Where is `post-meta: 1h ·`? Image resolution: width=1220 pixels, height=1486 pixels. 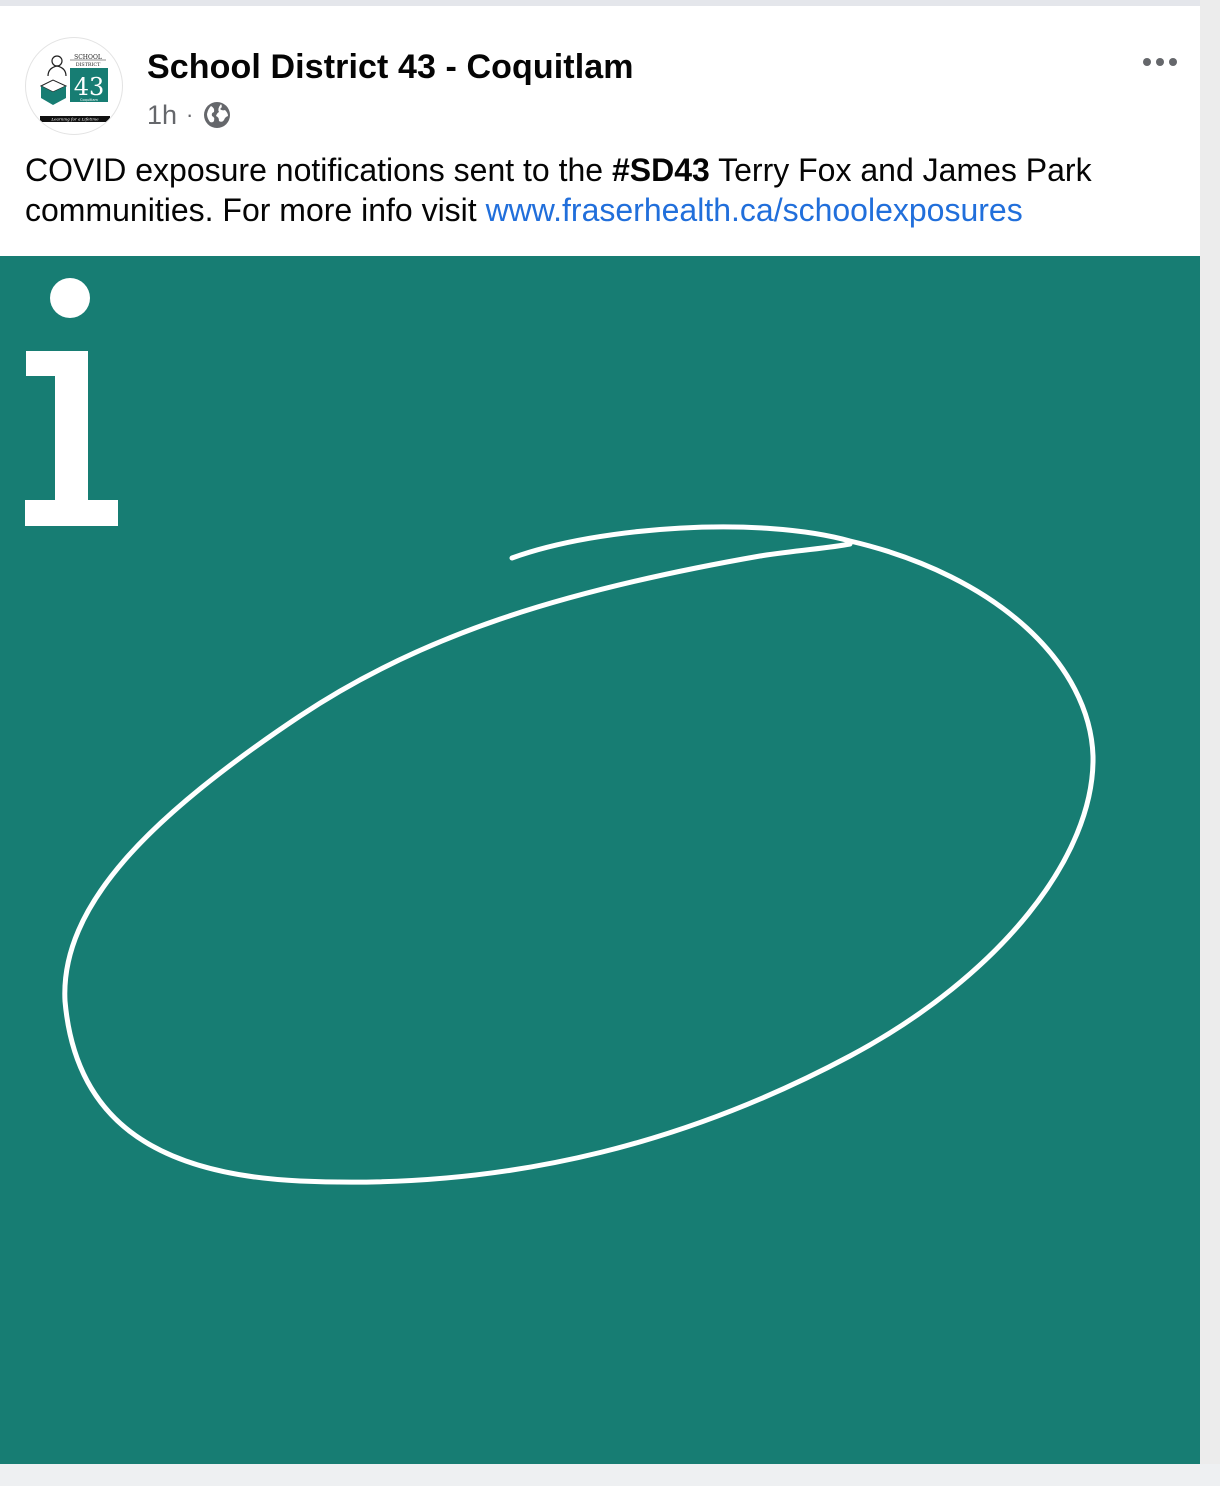 post-meta: 1h · is located at coordinates (189, 115).